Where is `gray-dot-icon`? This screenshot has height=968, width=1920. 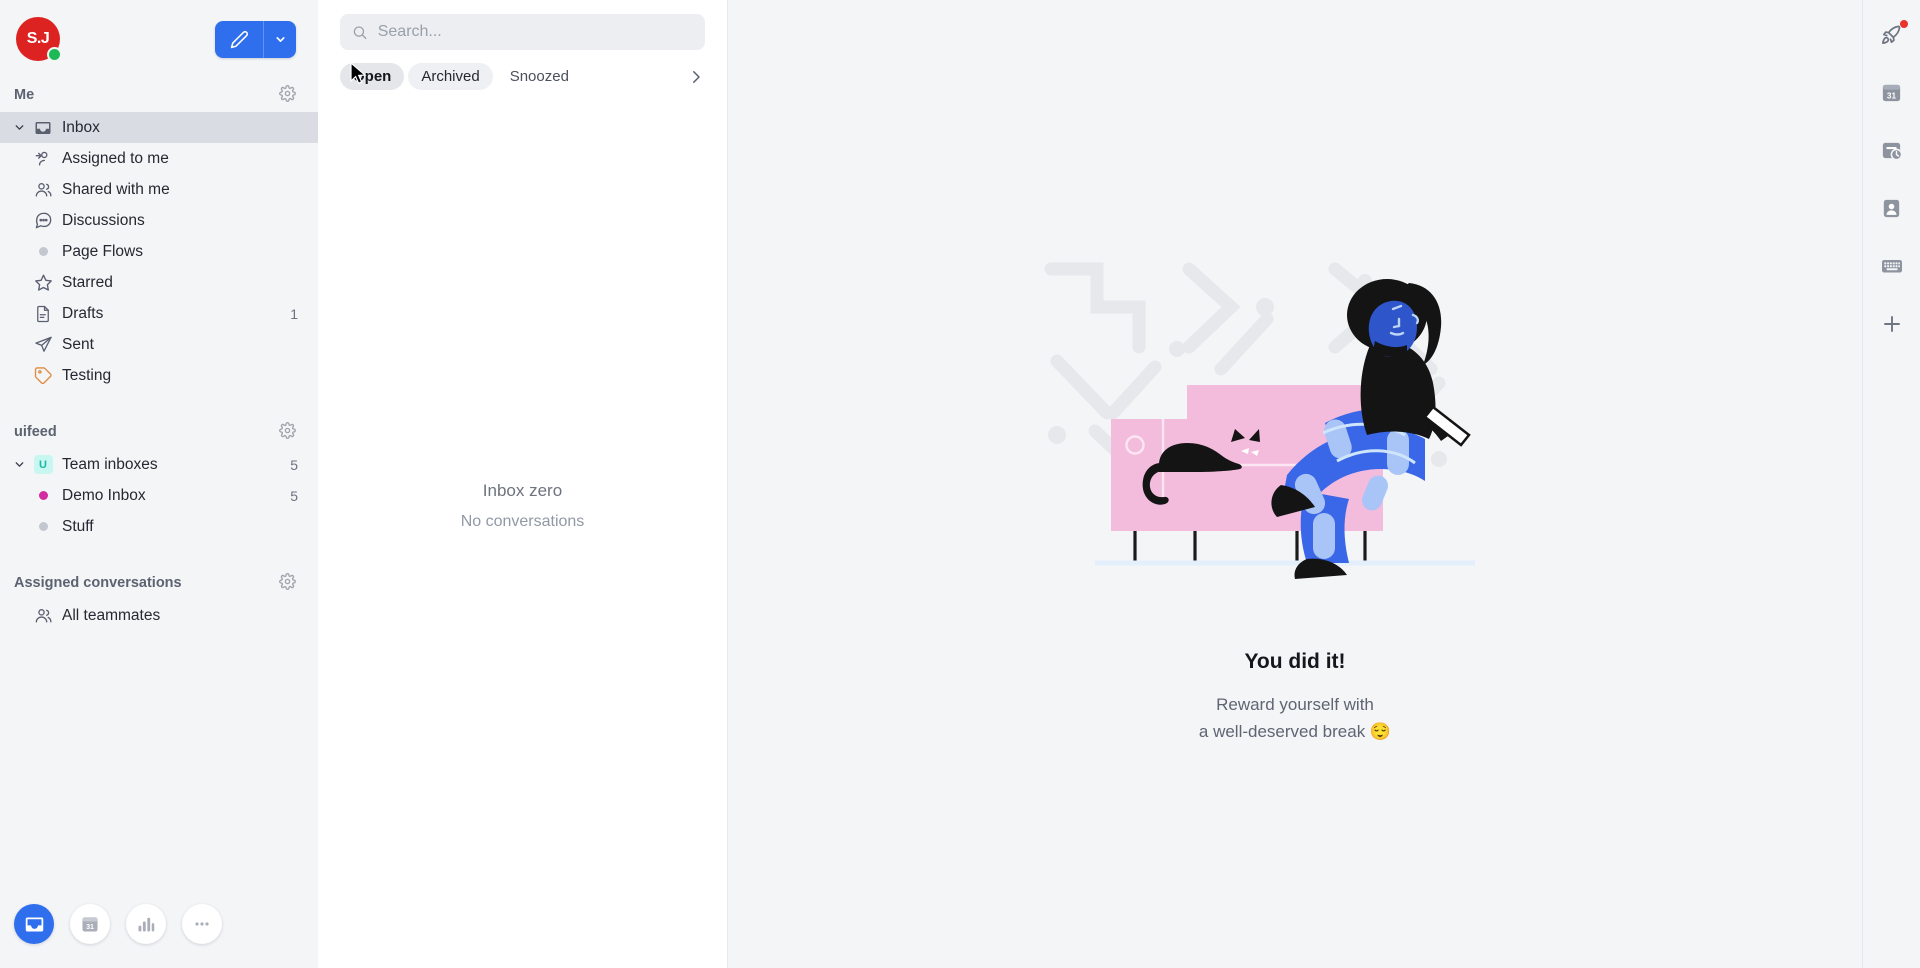 gray-dot-icon is located at coordinates (43, 526).